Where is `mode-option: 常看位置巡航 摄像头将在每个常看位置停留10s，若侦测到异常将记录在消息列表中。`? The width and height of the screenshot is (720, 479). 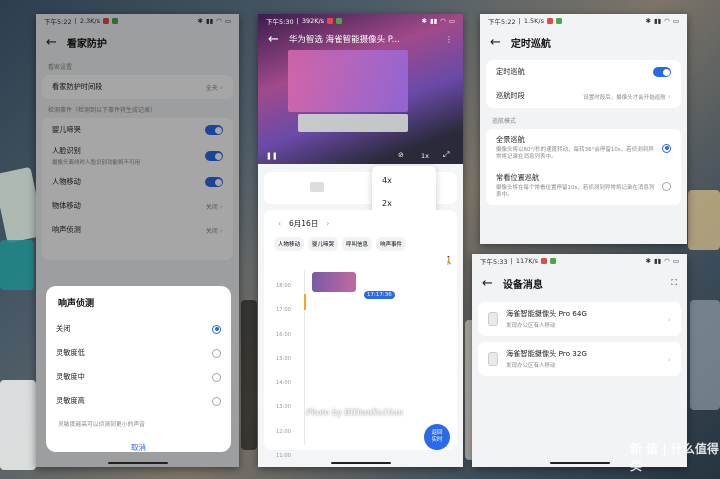
mode-option: 常看位置巡航 摄像头将在每个常看位置停留10s，若侦测到异常将记录在消息列表中。 is located at coordinates (583, 186).